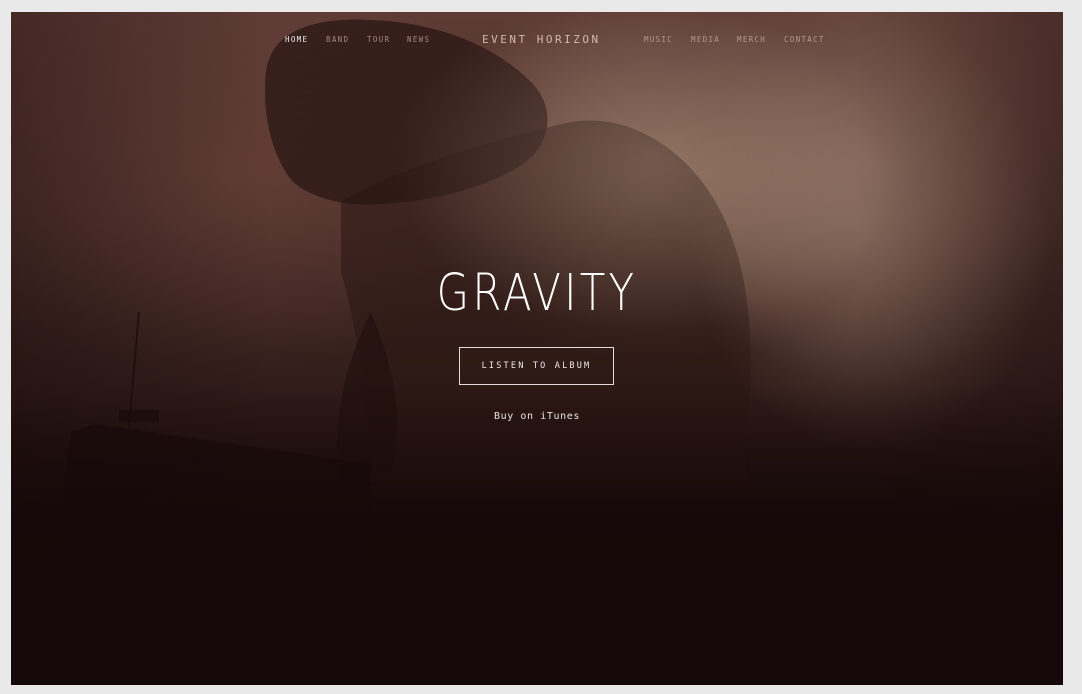 This screenshot has width=1082, height=694. What do you see at coordinates (536, 366) in the screenshot?
I see `listen-to-album-button: LISTEN TO ALBUM` at bounding box center [536, 366].